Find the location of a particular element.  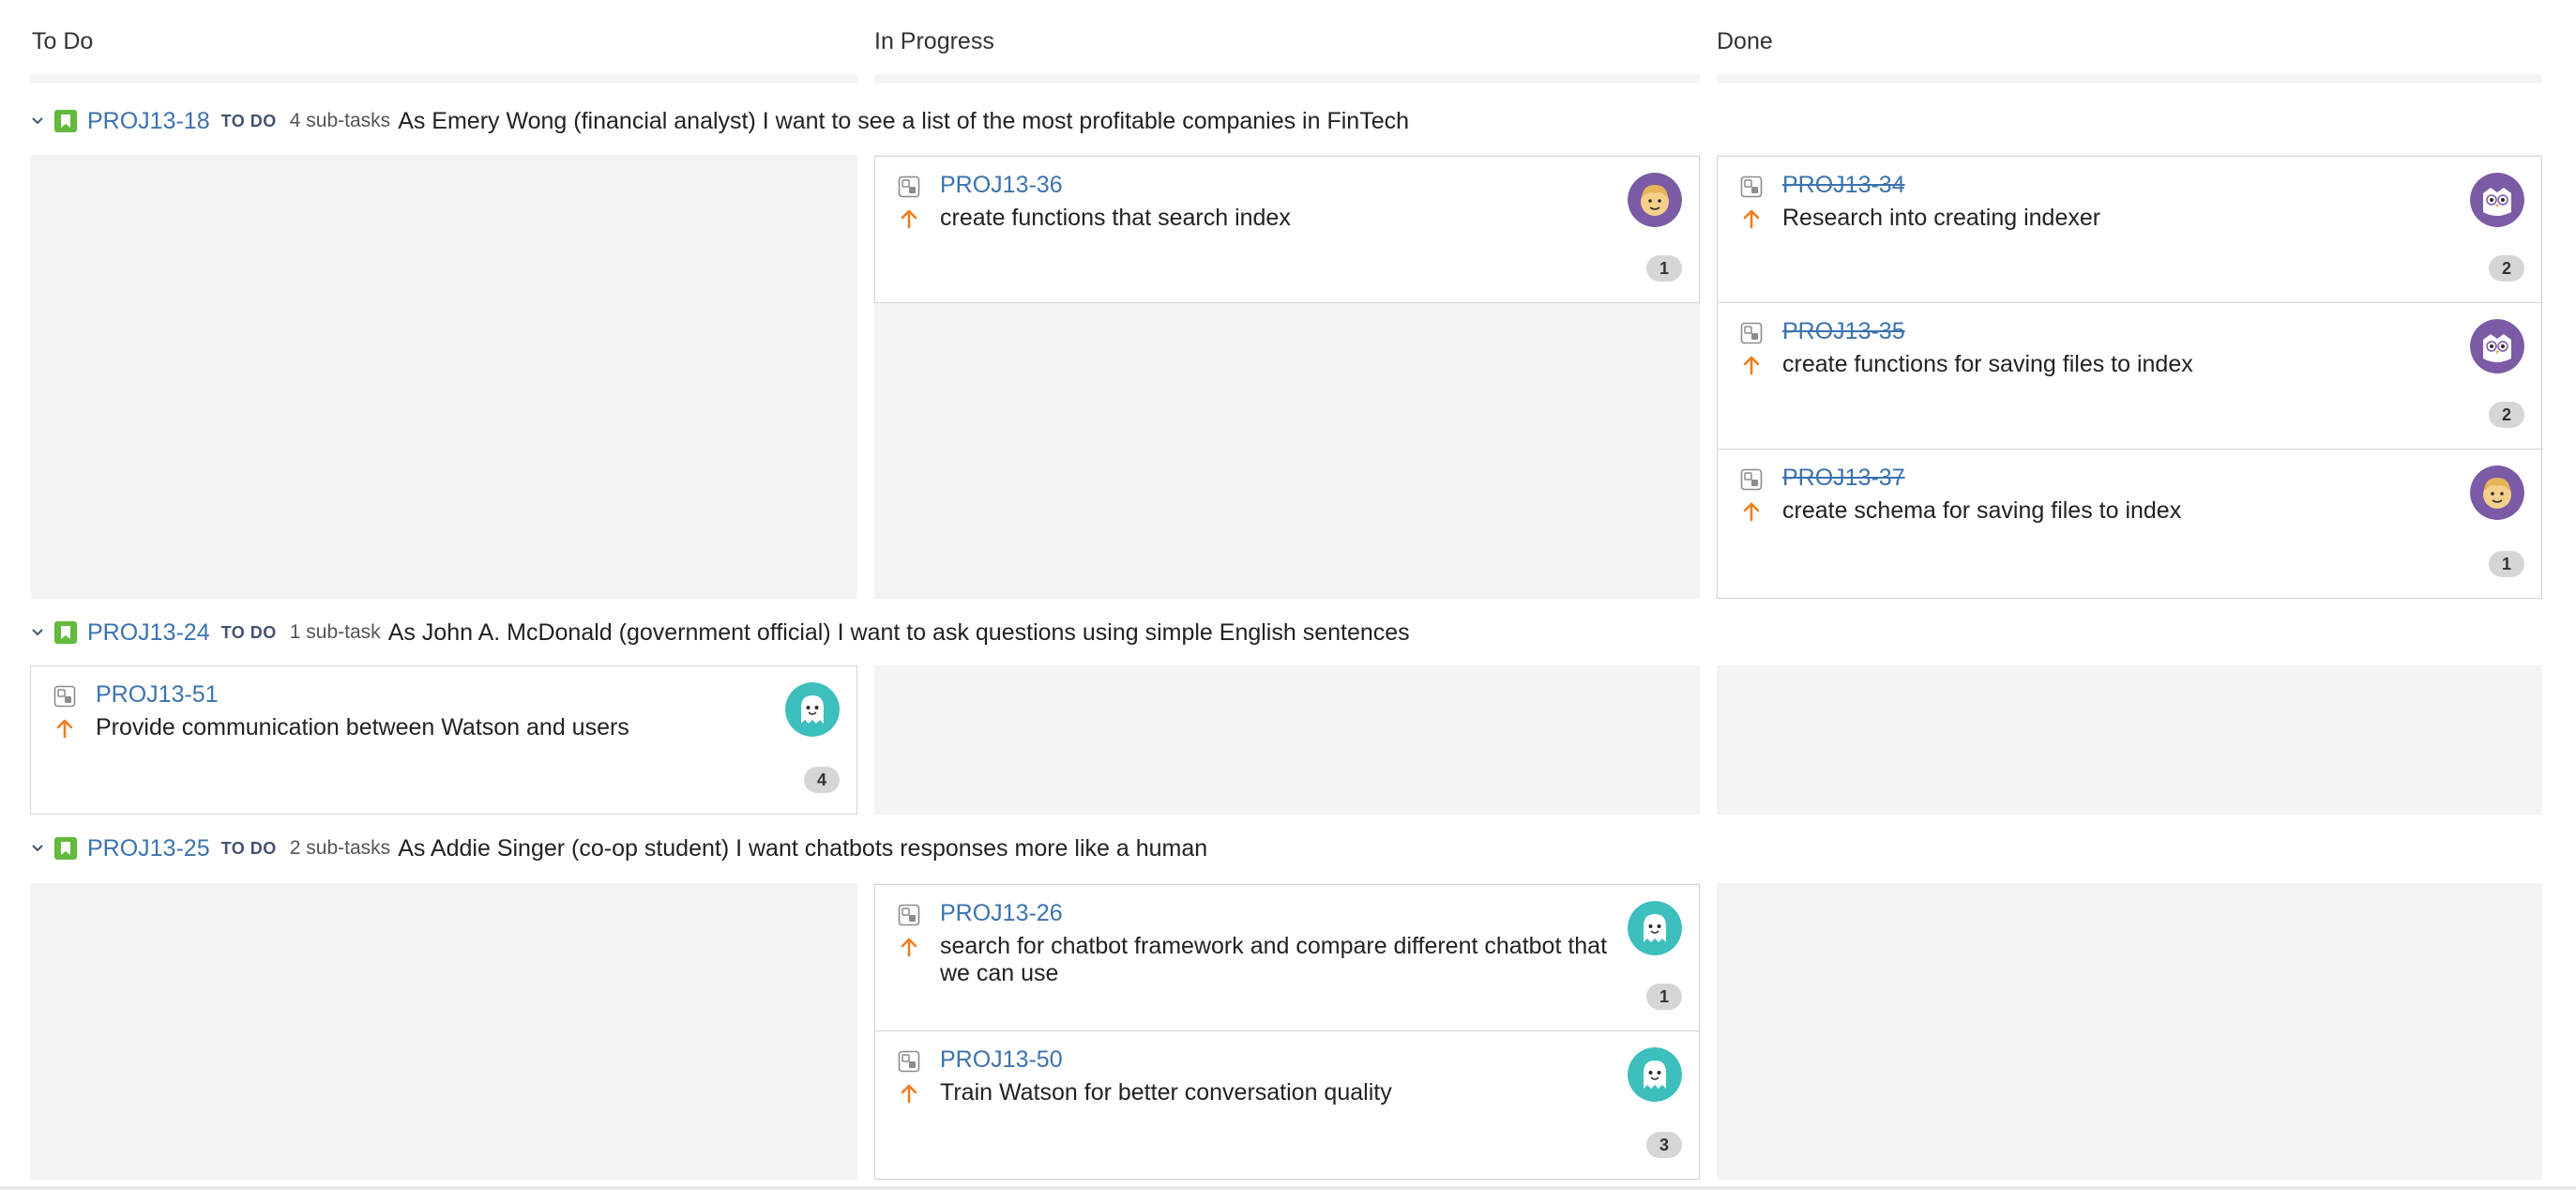

cell-in-progress-empty is located at coordinates (1287, 740).